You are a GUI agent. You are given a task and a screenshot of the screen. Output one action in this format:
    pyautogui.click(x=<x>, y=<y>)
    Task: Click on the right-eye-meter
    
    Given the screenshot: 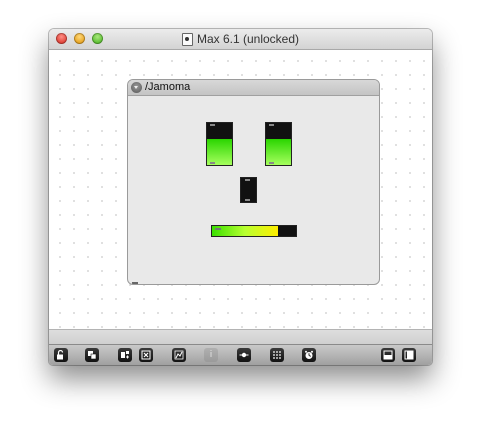 What is the action you would take?
    pyautogui.click(x=278, y=144)
    